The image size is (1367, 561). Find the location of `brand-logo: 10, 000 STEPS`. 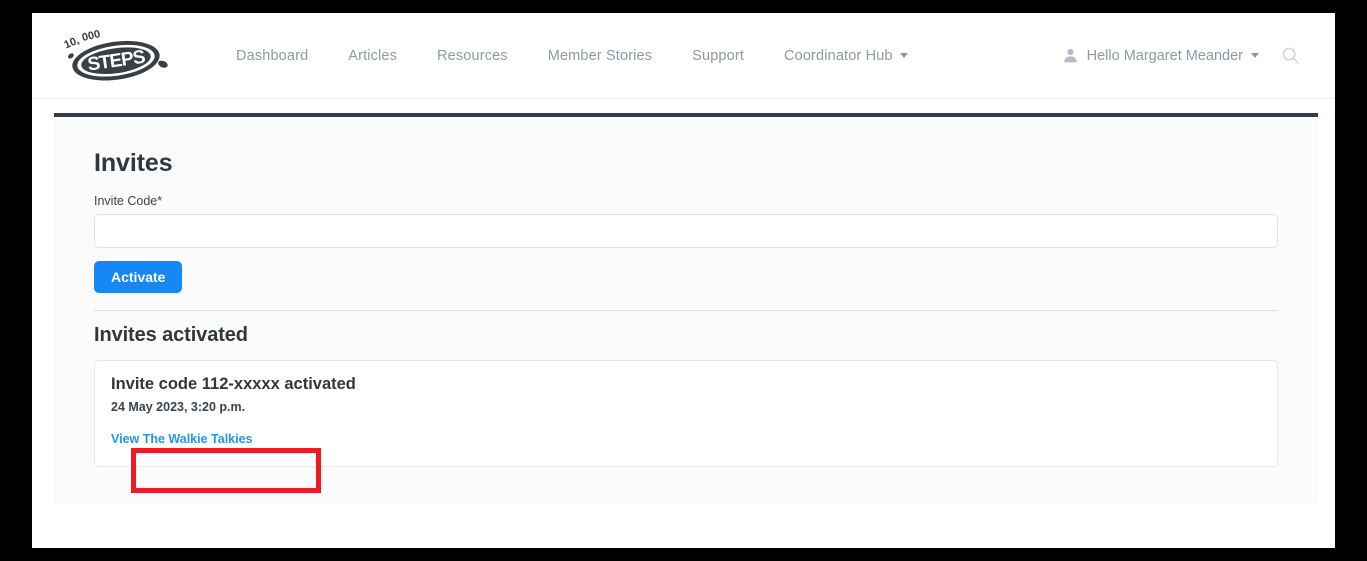

brand-logo: 10, 000 STEPS is located at coordinates (114, 56).